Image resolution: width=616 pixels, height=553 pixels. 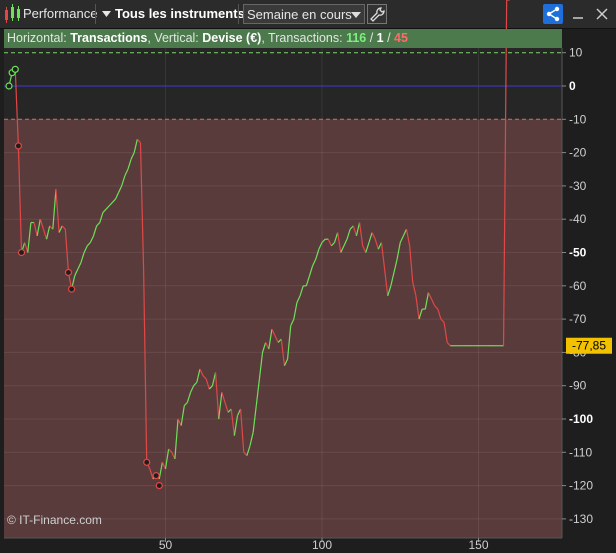 I want to click on y-tick-label: -90, so click(x=578, y=386).